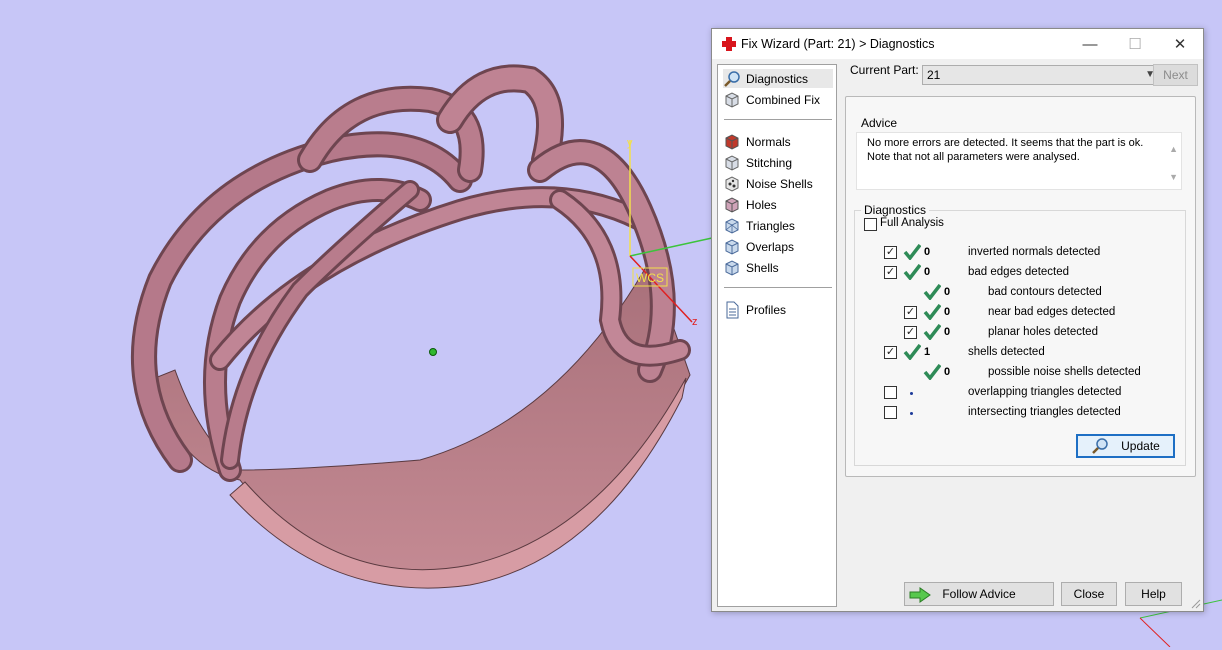  I want to click on holes-cube-icon, so click(732, 204).